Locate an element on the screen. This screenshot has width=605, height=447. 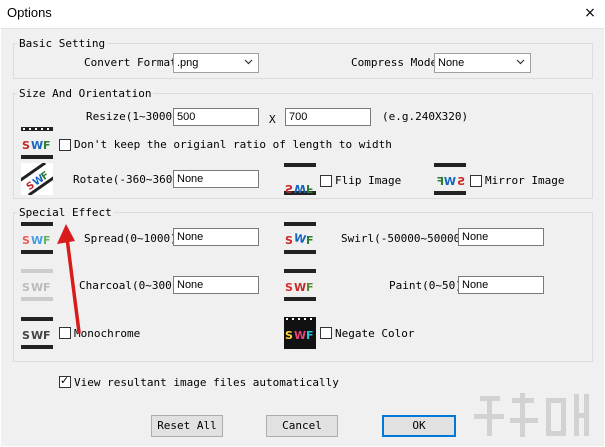
view-auto-checkbox is located at coordinates (65, 381).